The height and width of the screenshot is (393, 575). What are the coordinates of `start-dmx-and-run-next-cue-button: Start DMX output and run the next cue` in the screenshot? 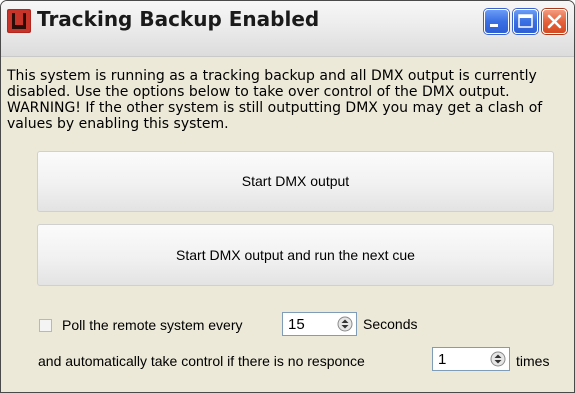 It's located at (295, 255).